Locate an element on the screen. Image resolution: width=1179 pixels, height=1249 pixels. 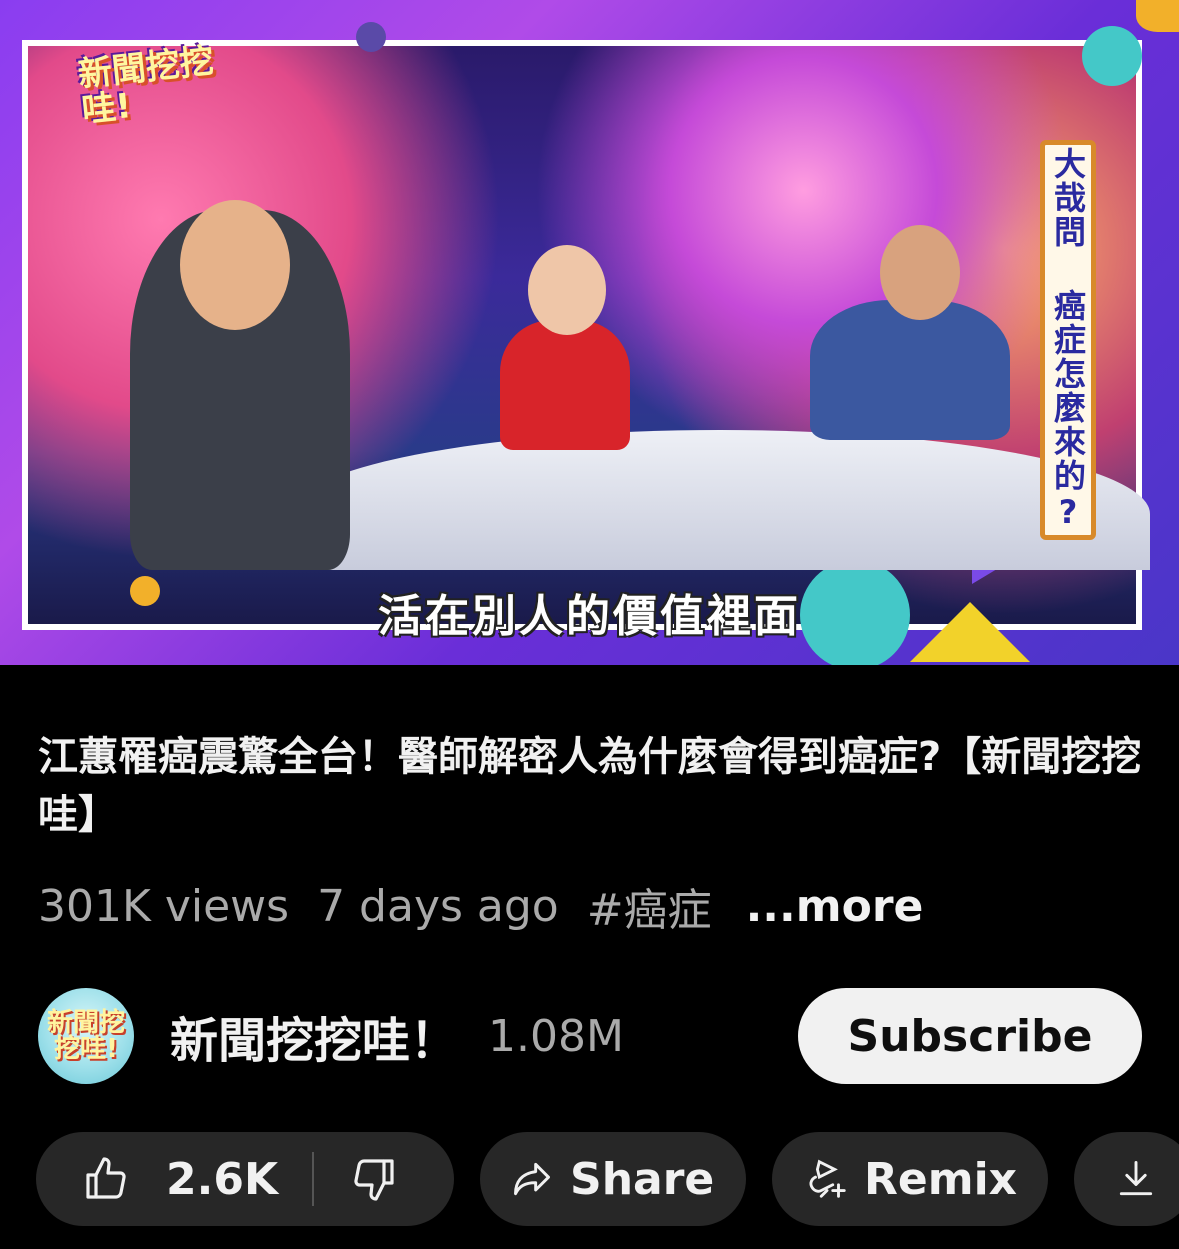
more-link: ...more is located at coordinates (835, 906).